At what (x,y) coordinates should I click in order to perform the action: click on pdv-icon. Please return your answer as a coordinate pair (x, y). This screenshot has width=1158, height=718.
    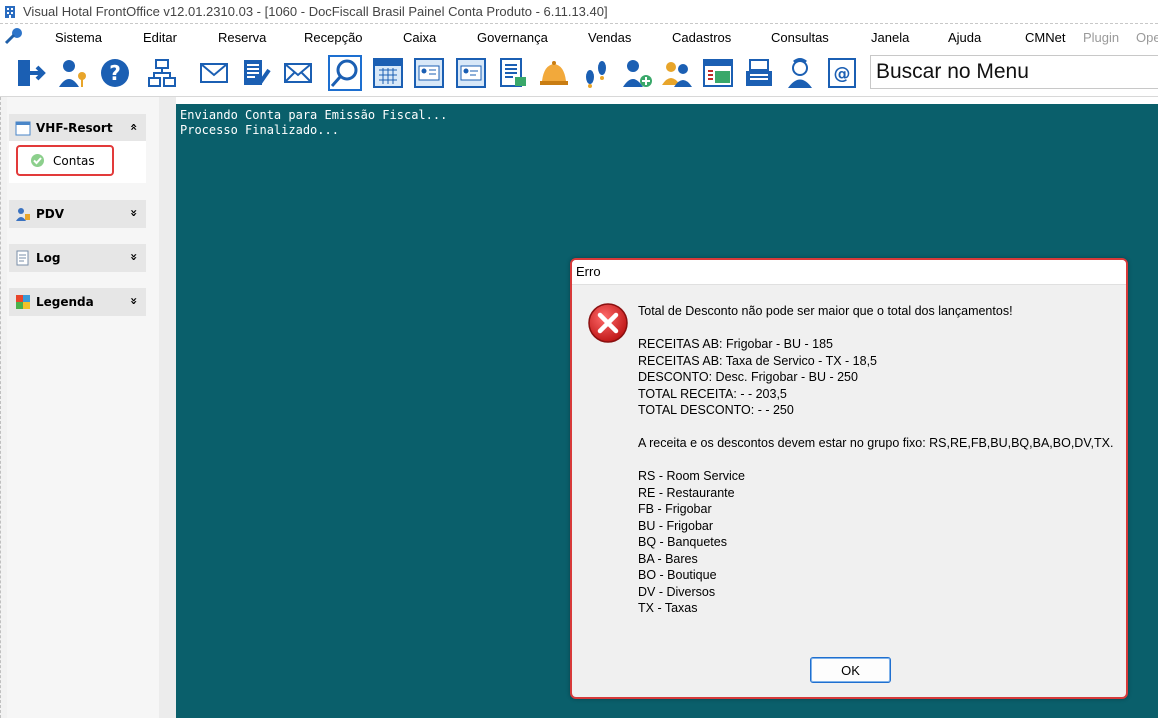
    Looking at the image, I should click on (23, 214).